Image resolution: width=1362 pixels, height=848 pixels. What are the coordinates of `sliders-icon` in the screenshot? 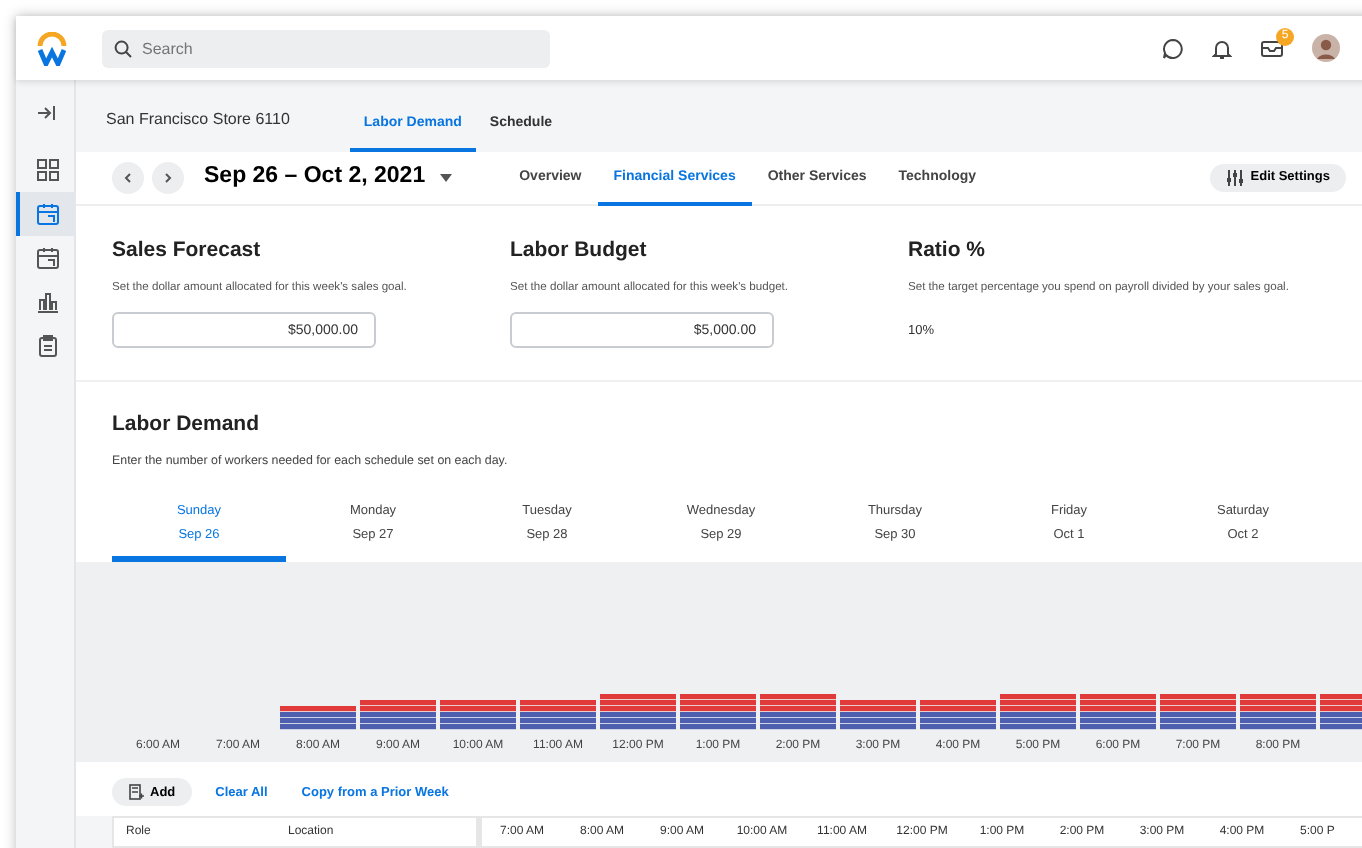 It's located at (1235, 178).